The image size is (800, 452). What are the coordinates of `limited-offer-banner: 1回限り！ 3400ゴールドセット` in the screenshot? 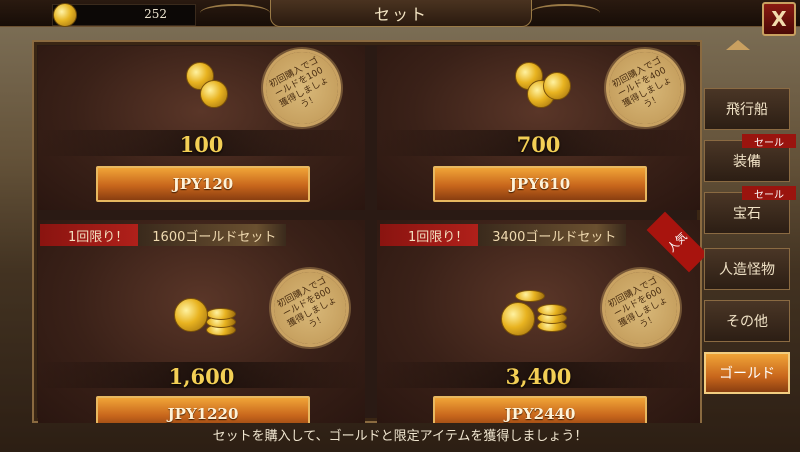 It's located at (503, 235).